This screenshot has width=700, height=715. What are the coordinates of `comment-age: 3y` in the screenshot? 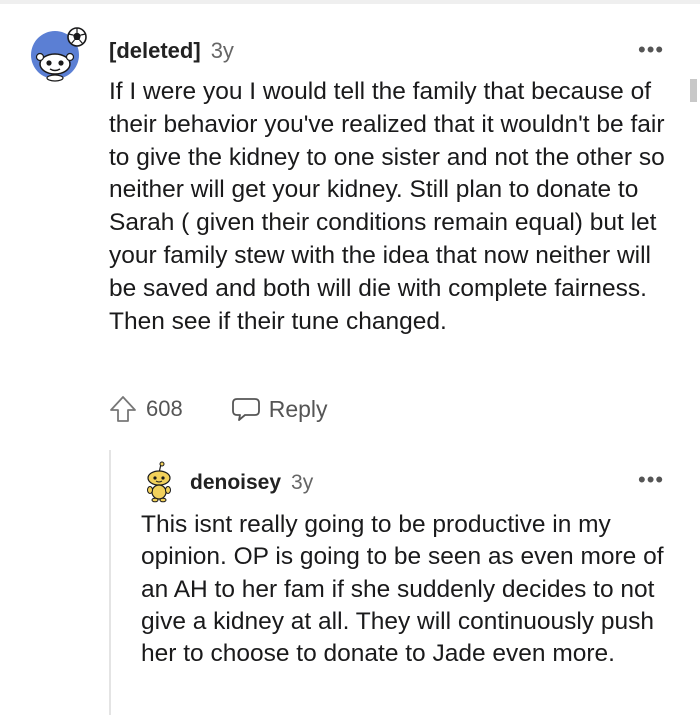 It's located at (222, 50).